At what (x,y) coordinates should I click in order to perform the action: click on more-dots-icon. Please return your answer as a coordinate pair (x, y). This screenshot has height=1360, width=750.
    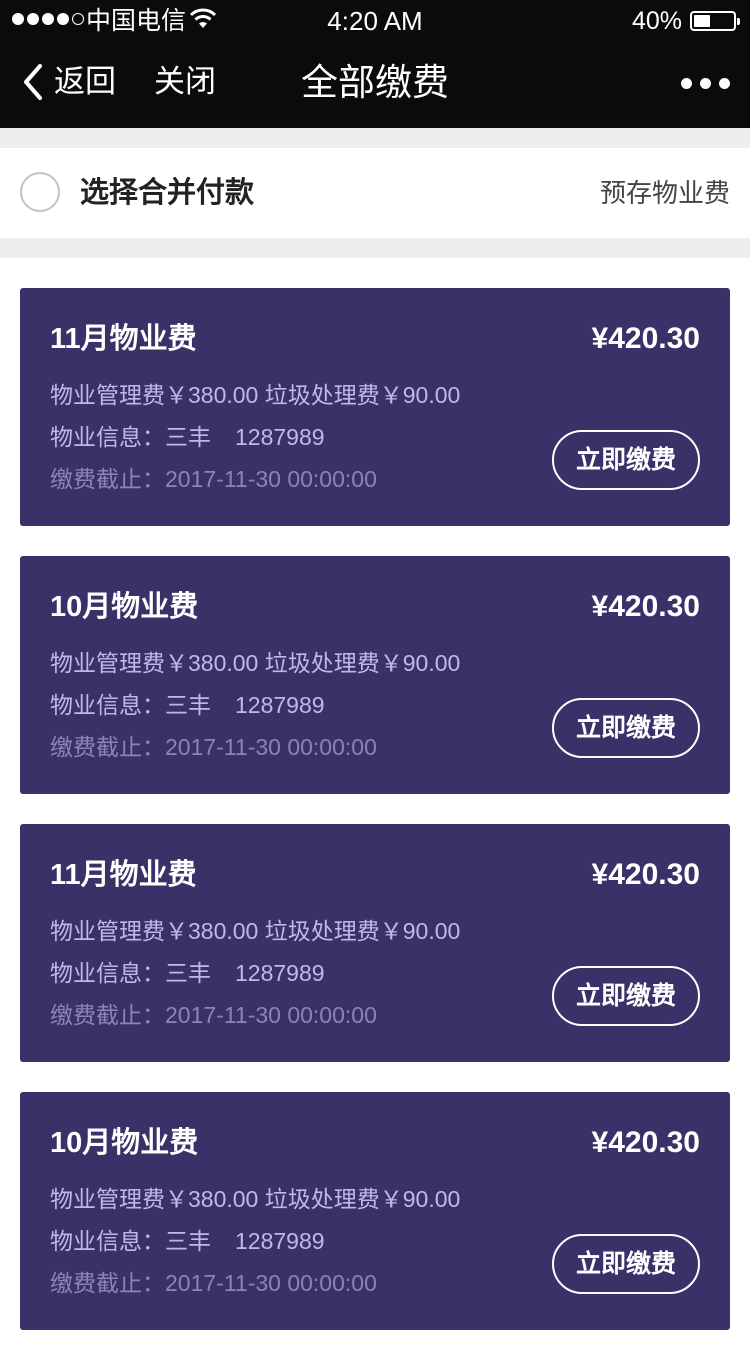
    Looking at the image, I should click on (705, 83).